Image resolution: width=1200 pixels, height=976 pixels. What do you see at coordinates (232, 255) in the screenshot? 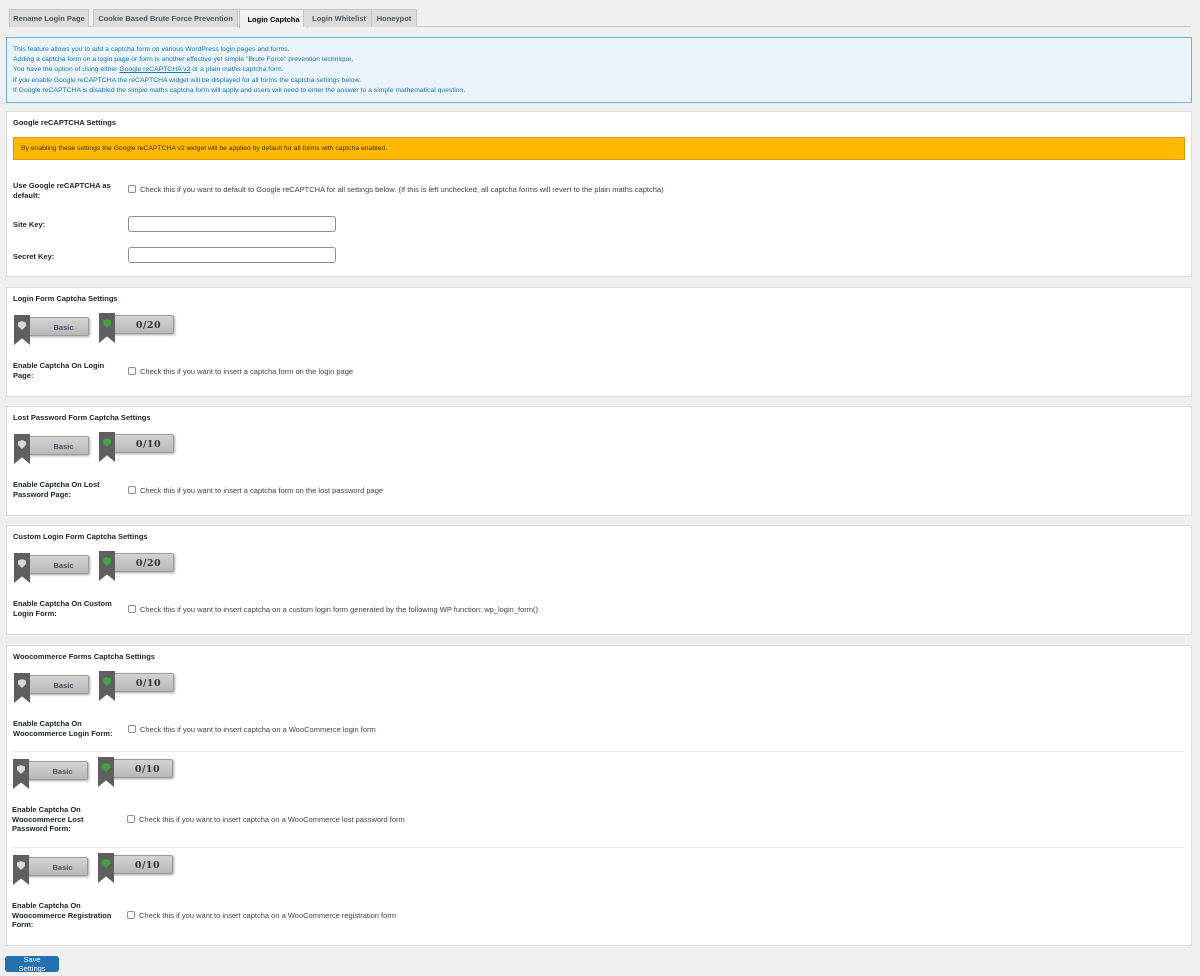
I see `secret-key-input` at bounding box center [232, 255].